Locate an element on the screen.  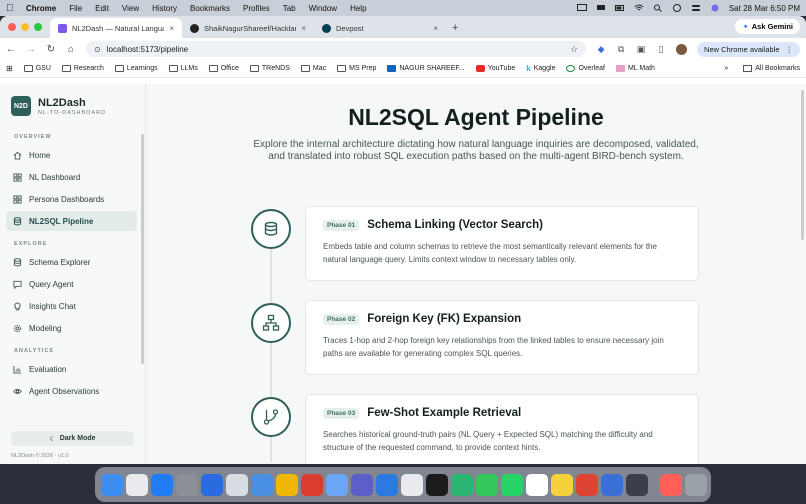
home-icon: ⌂ is located at coordinates (71, 49).